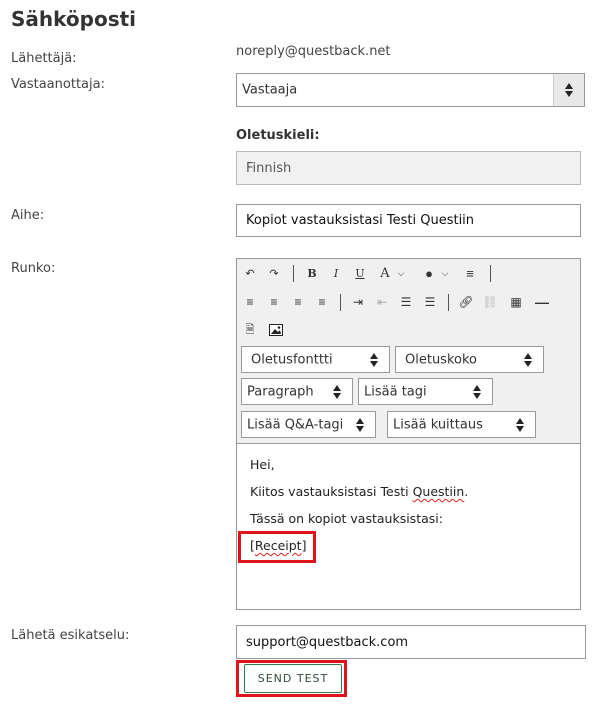 Image resolution: width=609 pixels, height=708 pixels. Describe the element at coordinates (313, 51) in the screenshot. I see `sender-value: noreply@questback.net` at that location.